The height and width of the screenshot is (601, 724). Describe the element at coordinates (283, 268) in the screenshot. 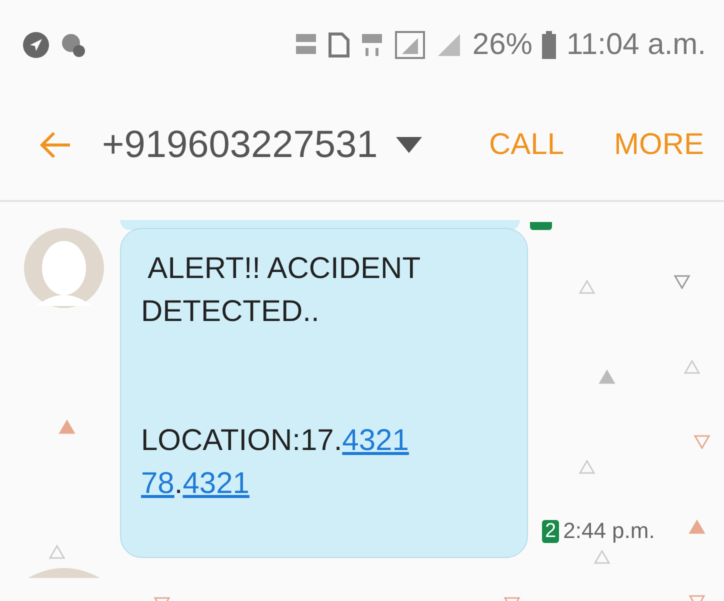

I see `message-text: ALERT!! ACCIDENT` at that location.